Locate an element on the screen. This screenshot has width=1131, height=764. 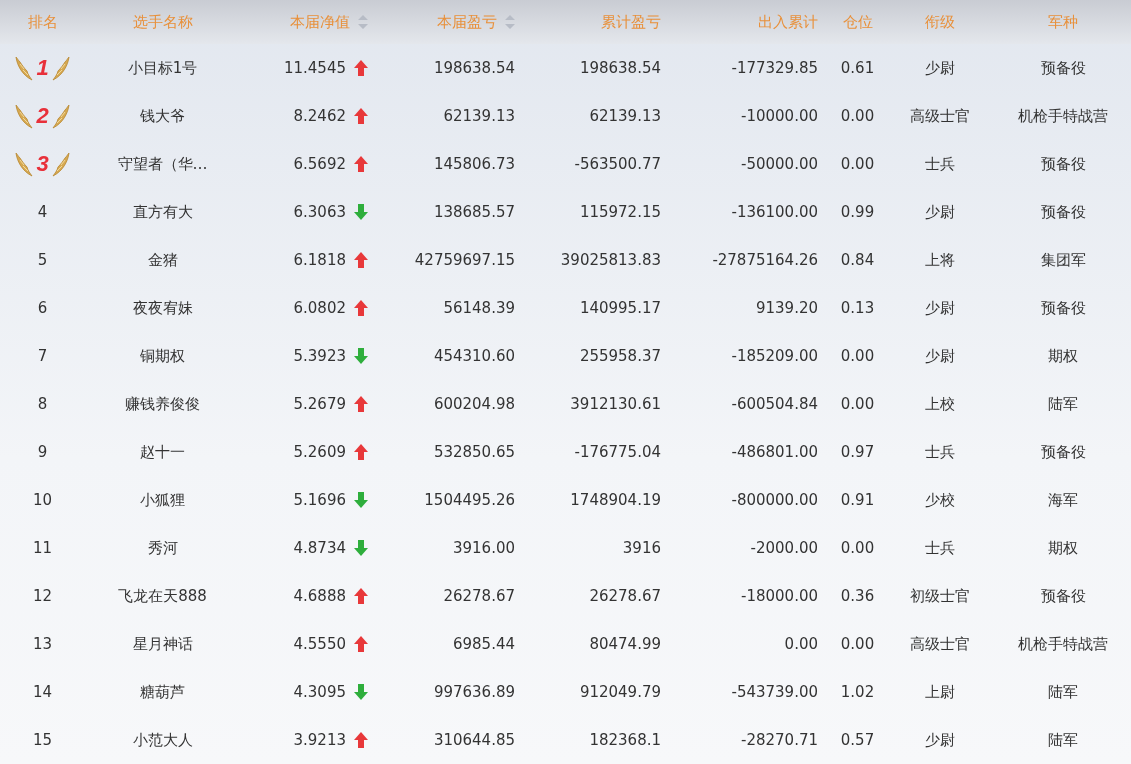
table-cell: 0.13 is located at coordinates (857, 308).